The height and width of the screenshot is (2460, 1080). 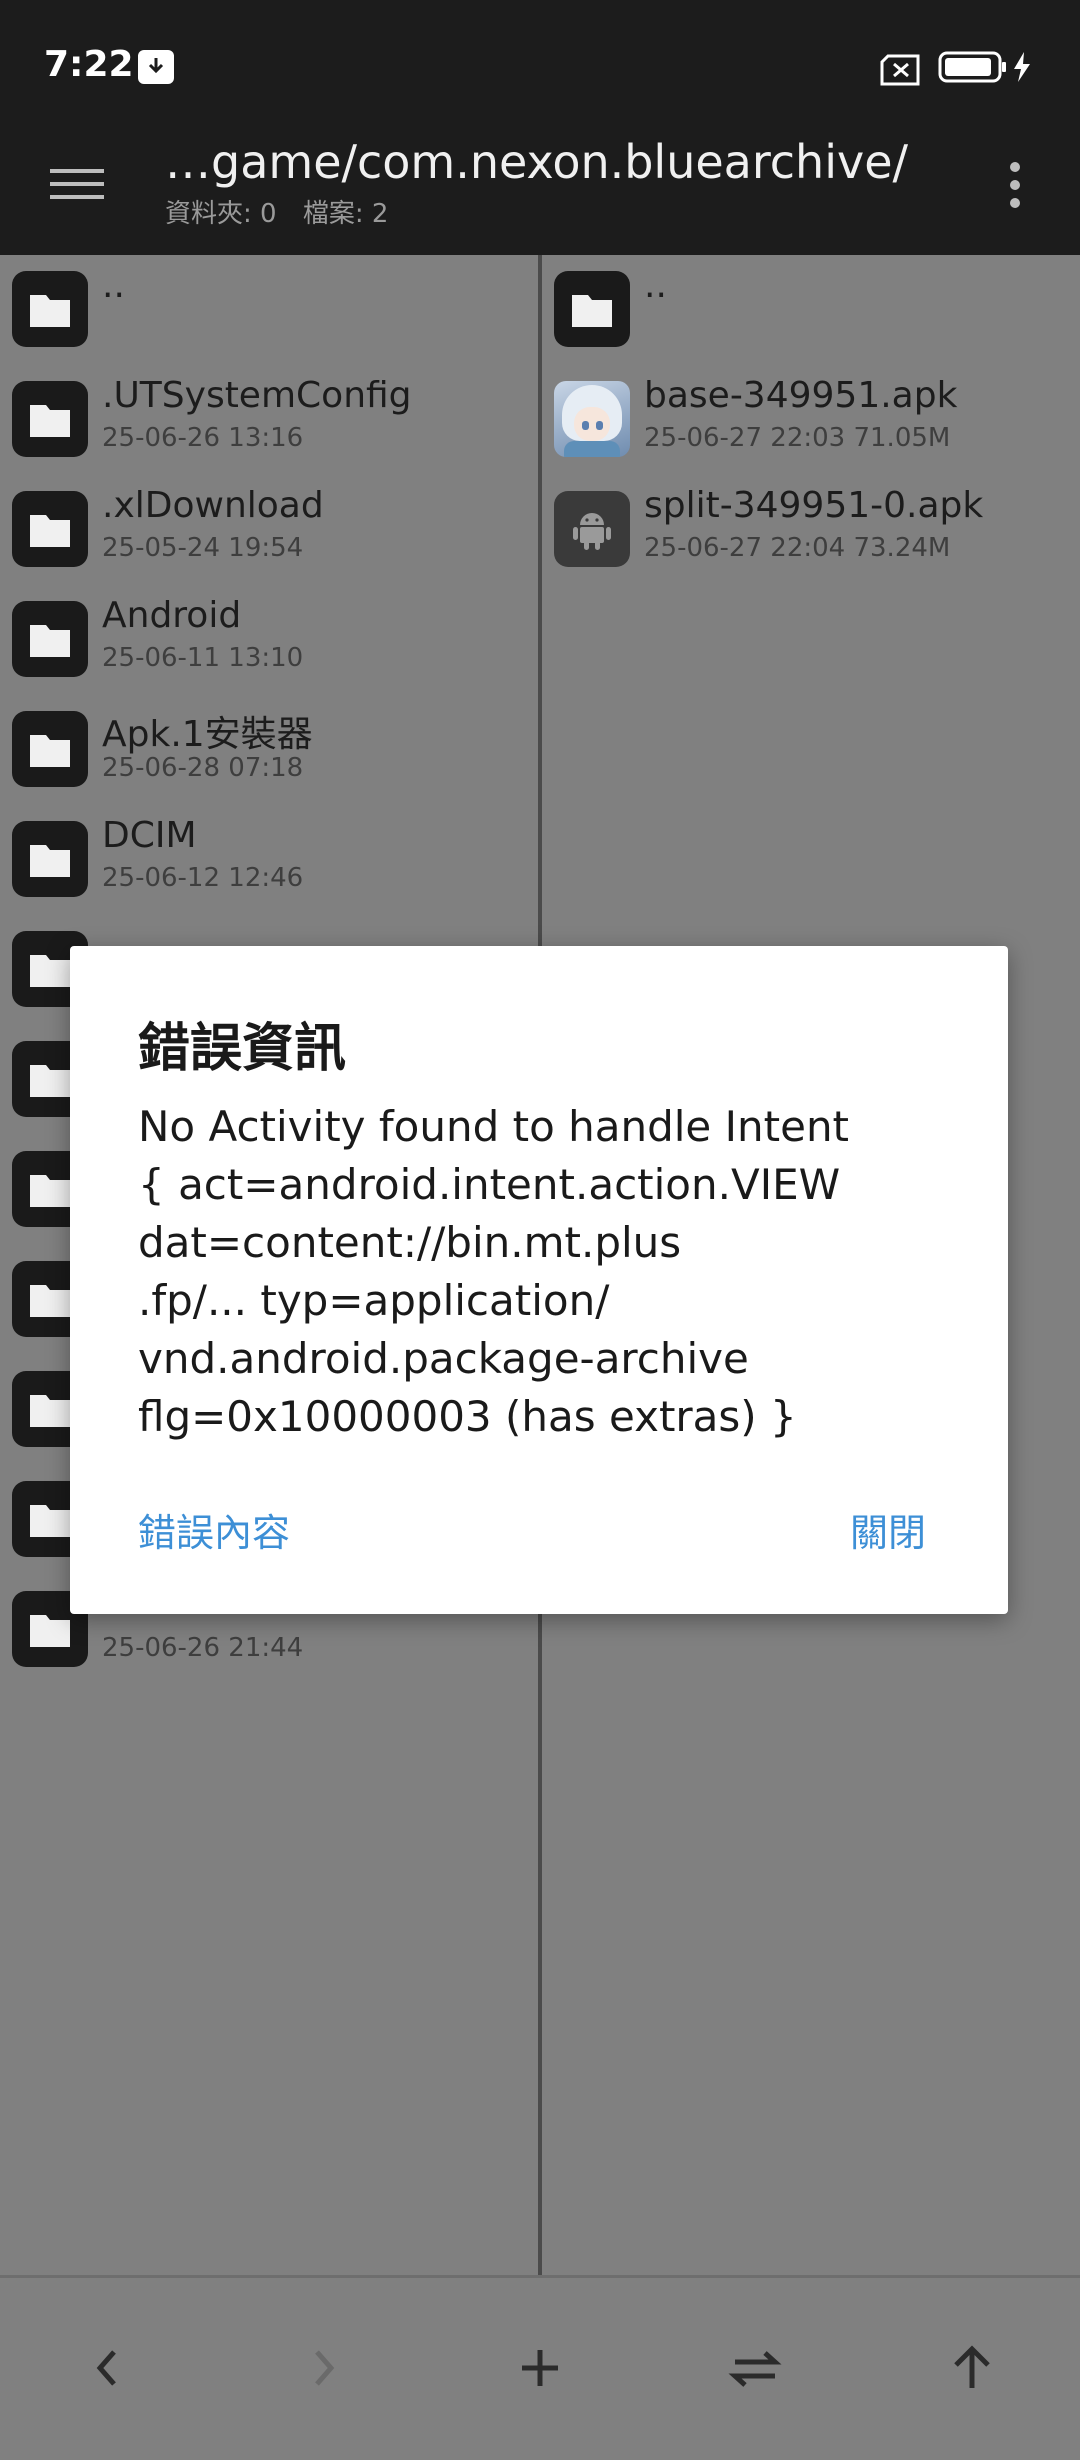 I want to click on folder-count: 資料夾: 0, so click(x=221, y=214).